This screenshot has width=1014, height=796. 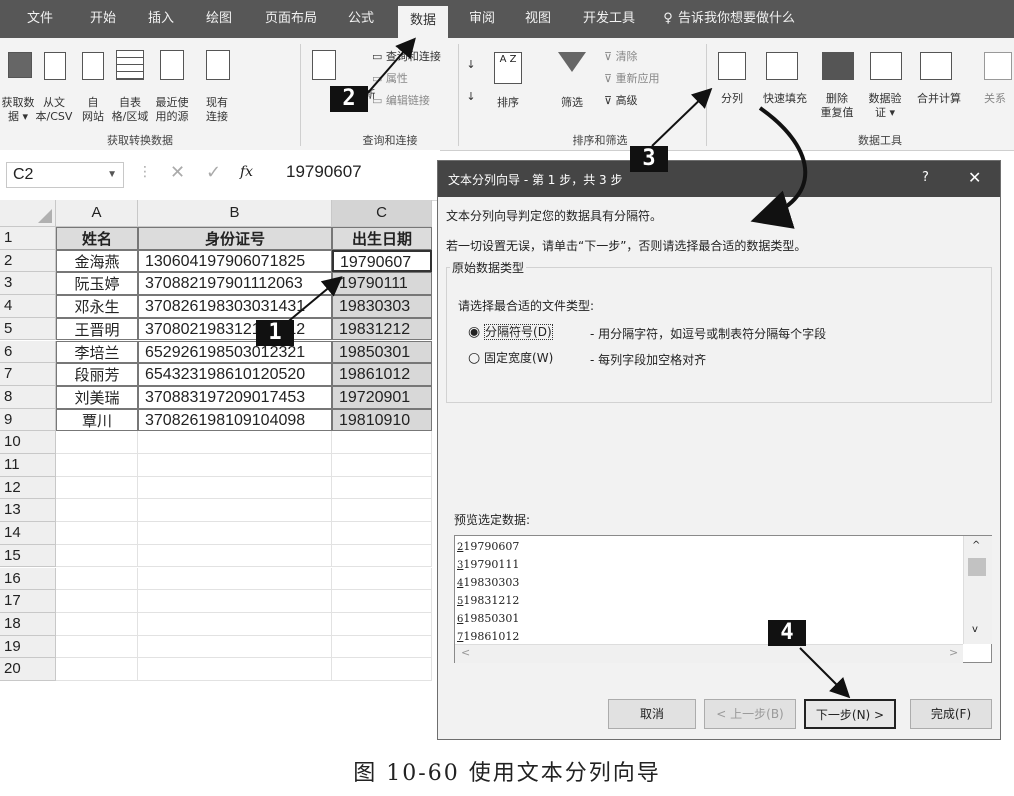 I want to click on arrow-3-curve, so click(x=779, y=167).